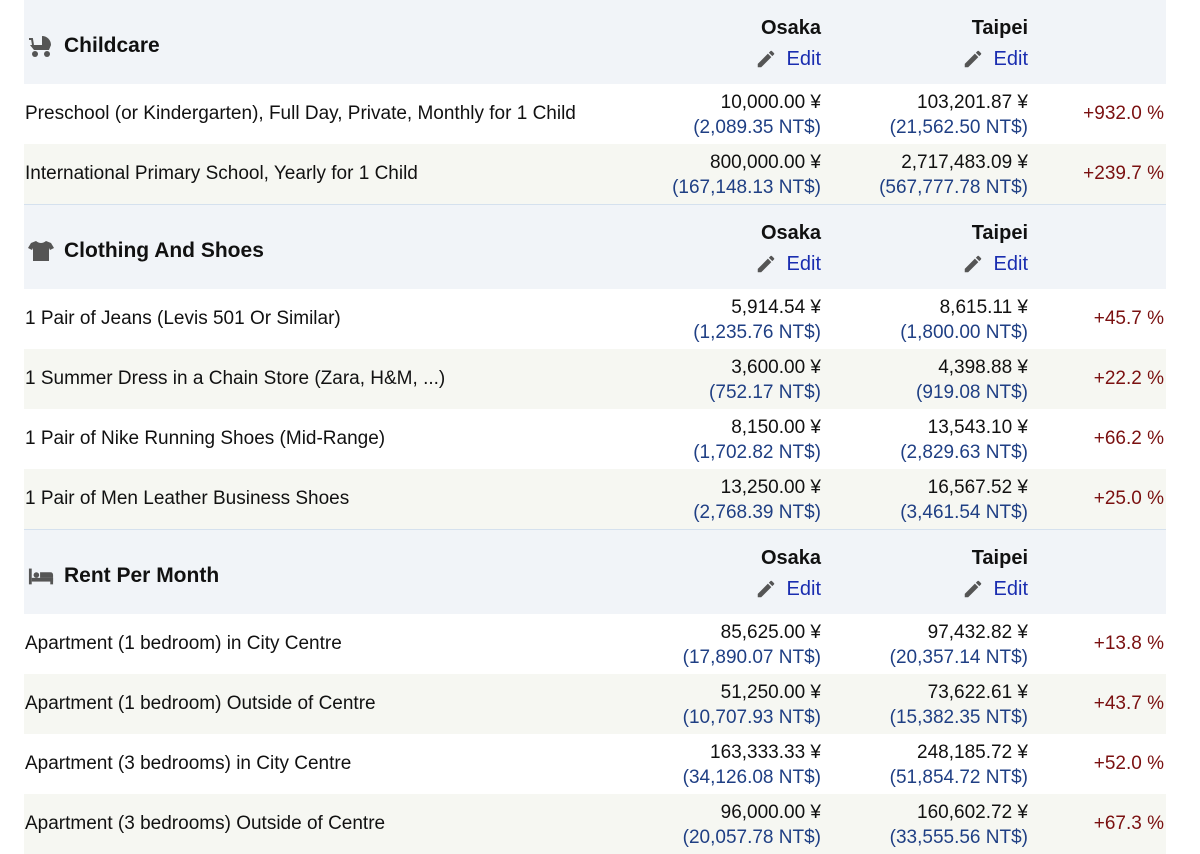  What do you see at coordinates (765, 162) in the screenshot?
I see `price-yen: 800,000.00 ¥` at bounding box center [765, 162].